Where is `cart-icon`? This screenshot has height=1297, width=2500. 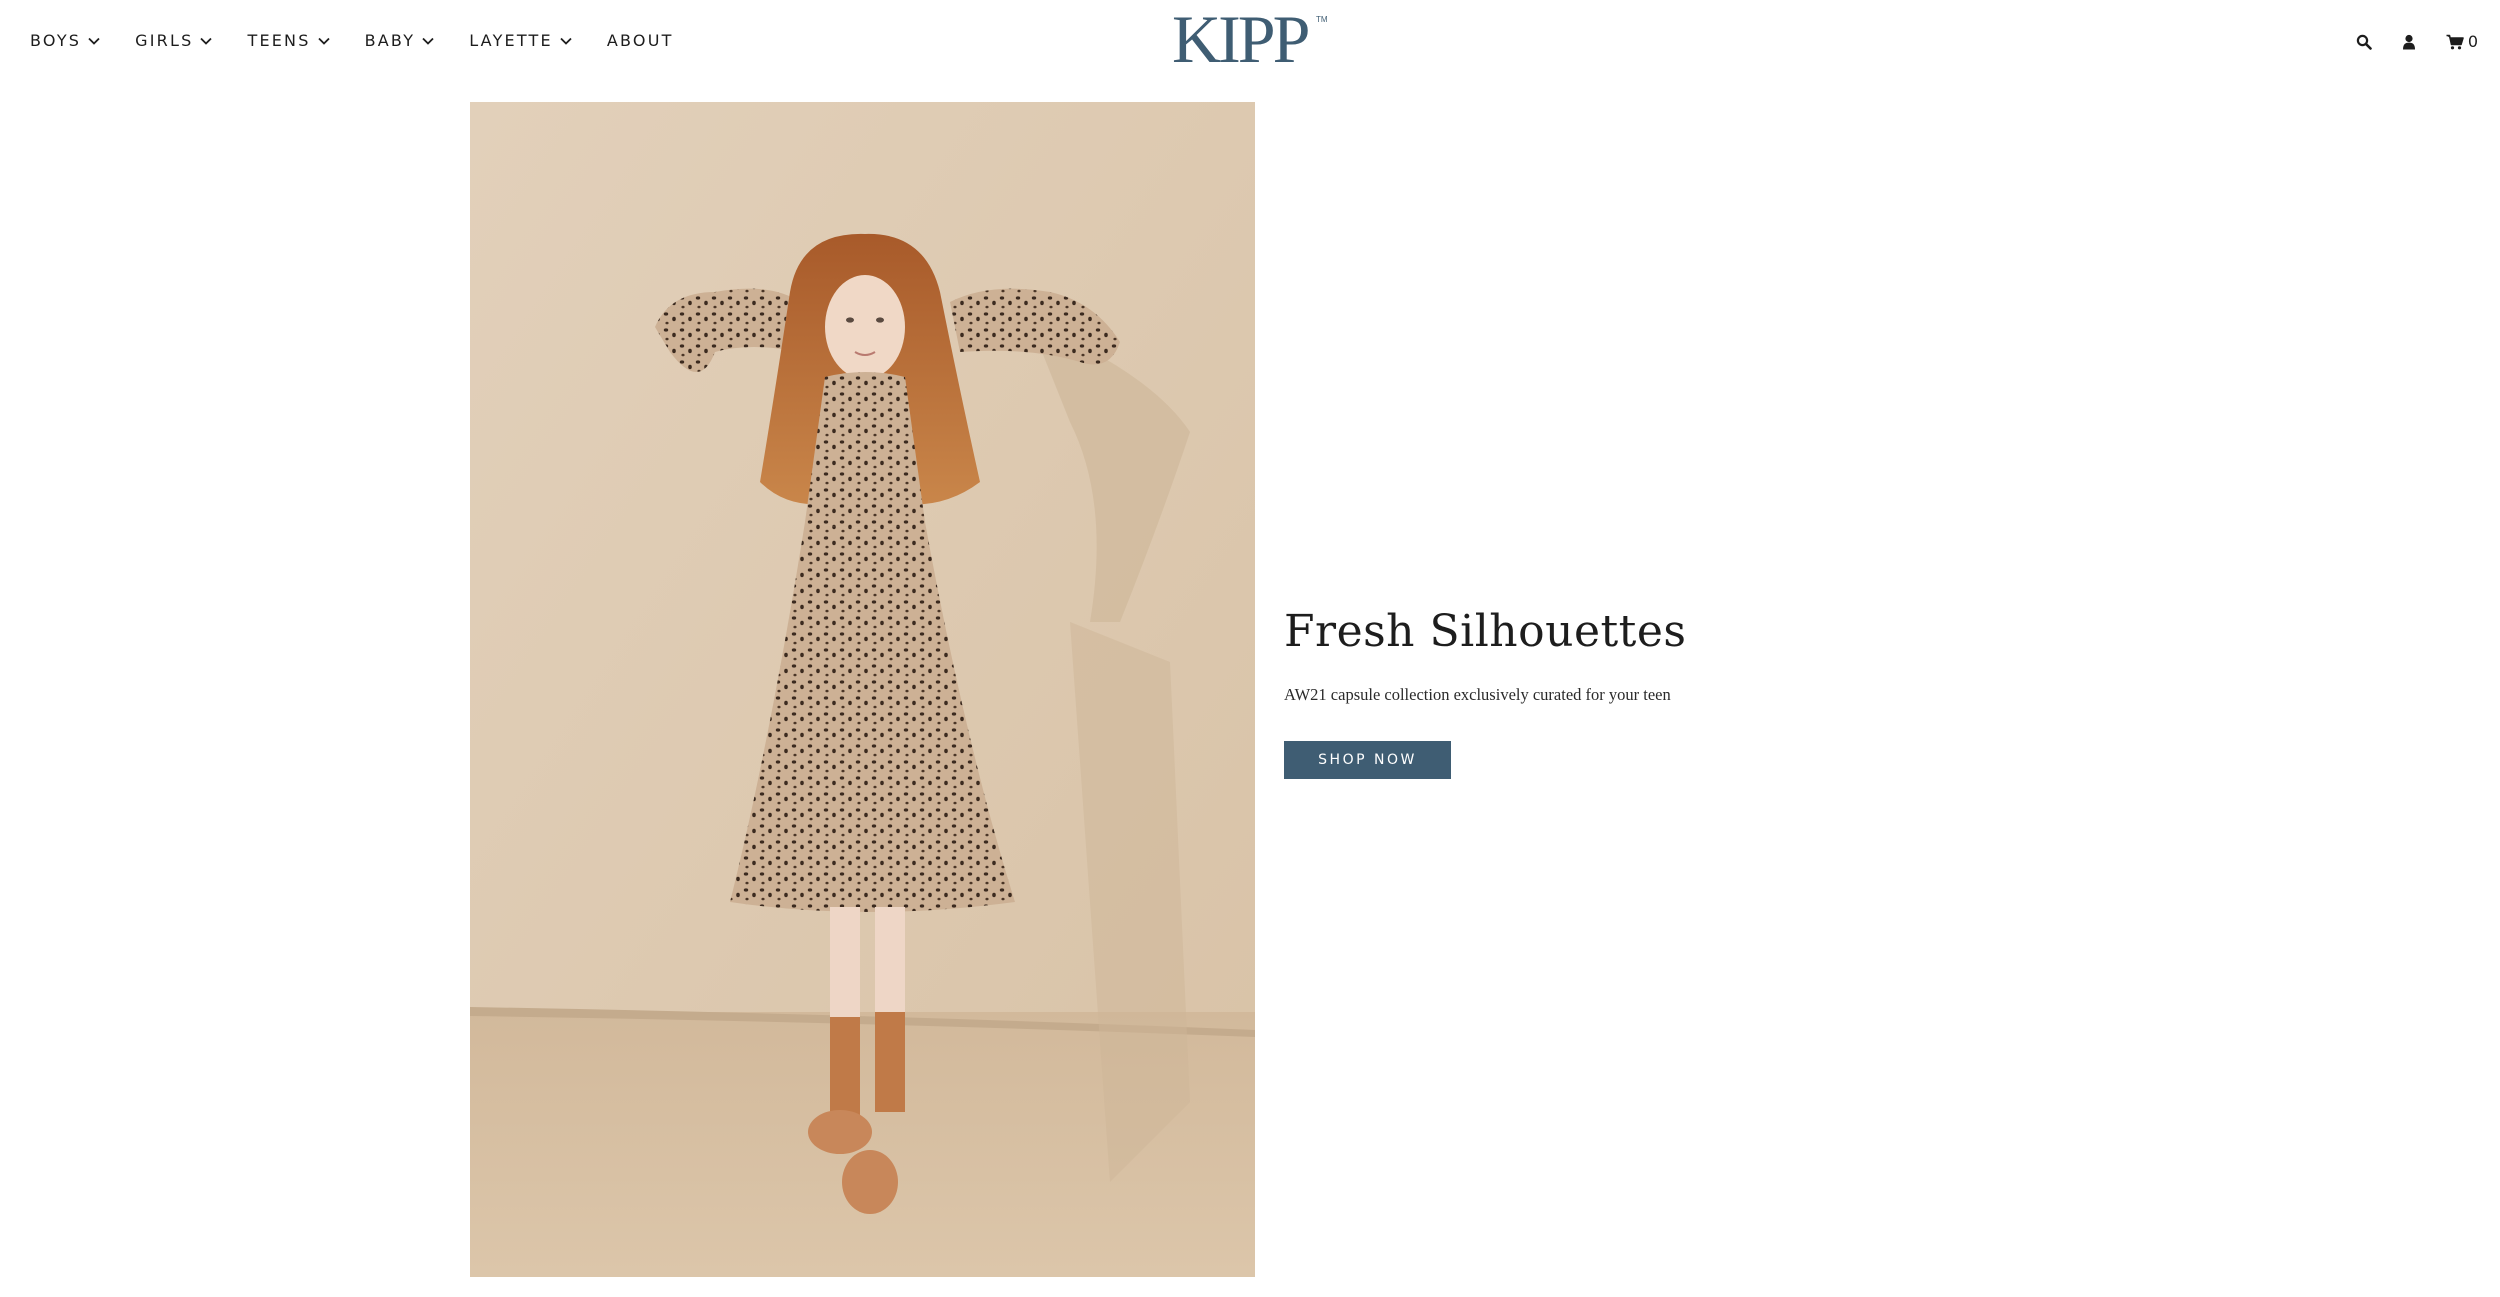 cart-icon is located at coordinates (2455, 41).